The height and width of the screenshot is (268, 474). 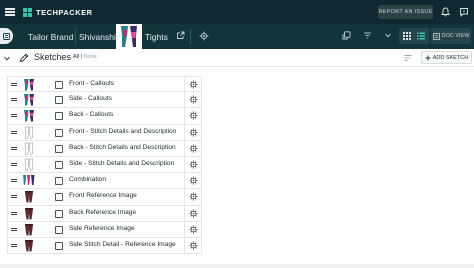 What do you see at coordinates (446, 57) in the screenshot?
I see `add-sketch-button: ADD SKETCH` at bounding box center [446, 57].